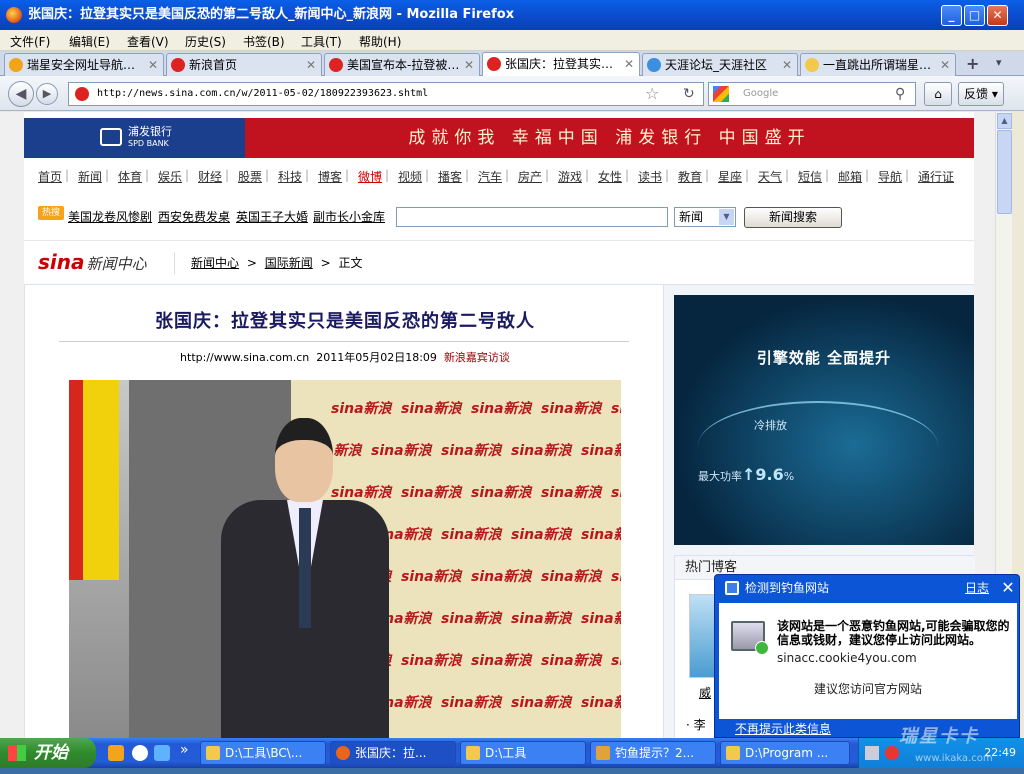 This screenshot has width=1024, height=774. What do you see at coordinates (878, 64) in the screenshot?
I see `tab-rising-forum: 一直跳出所谓瑞星… ✕` at bounding box center [878, 64].